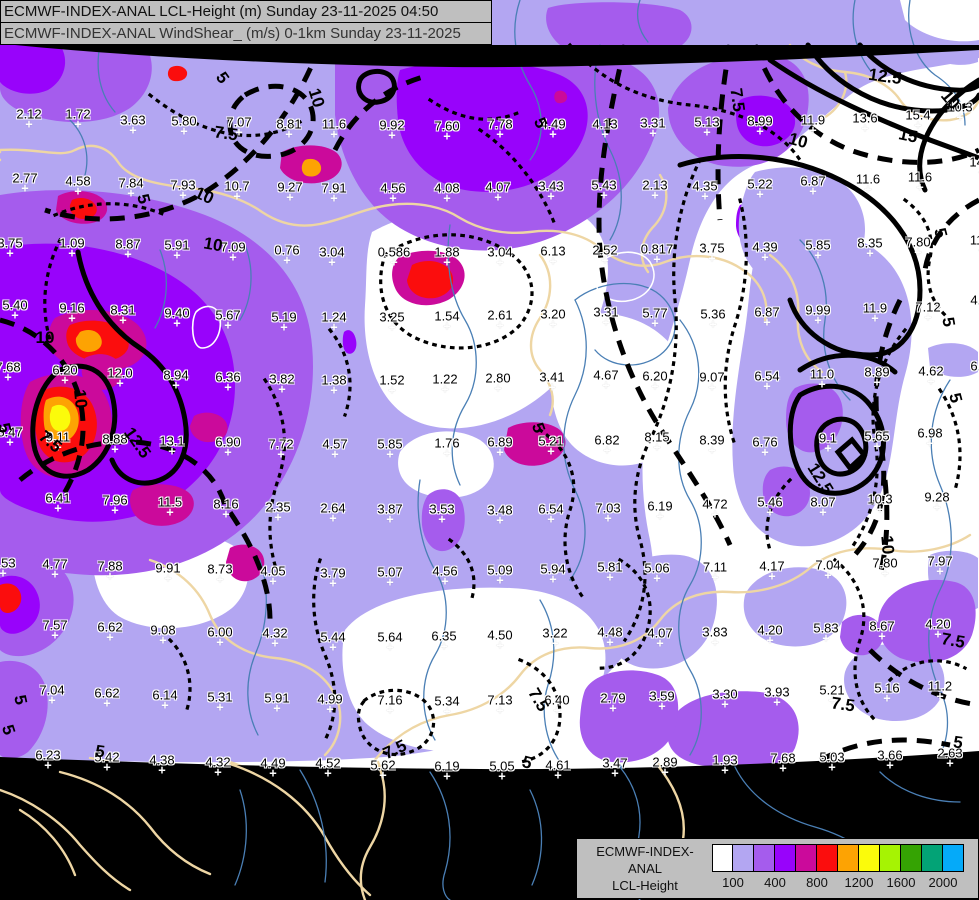 This screenshot has width=979, height=900. What do you see at coordinates (390, 572) in the screenshot?
I see `station-value: 5.07` at bounding box center [390, 572].